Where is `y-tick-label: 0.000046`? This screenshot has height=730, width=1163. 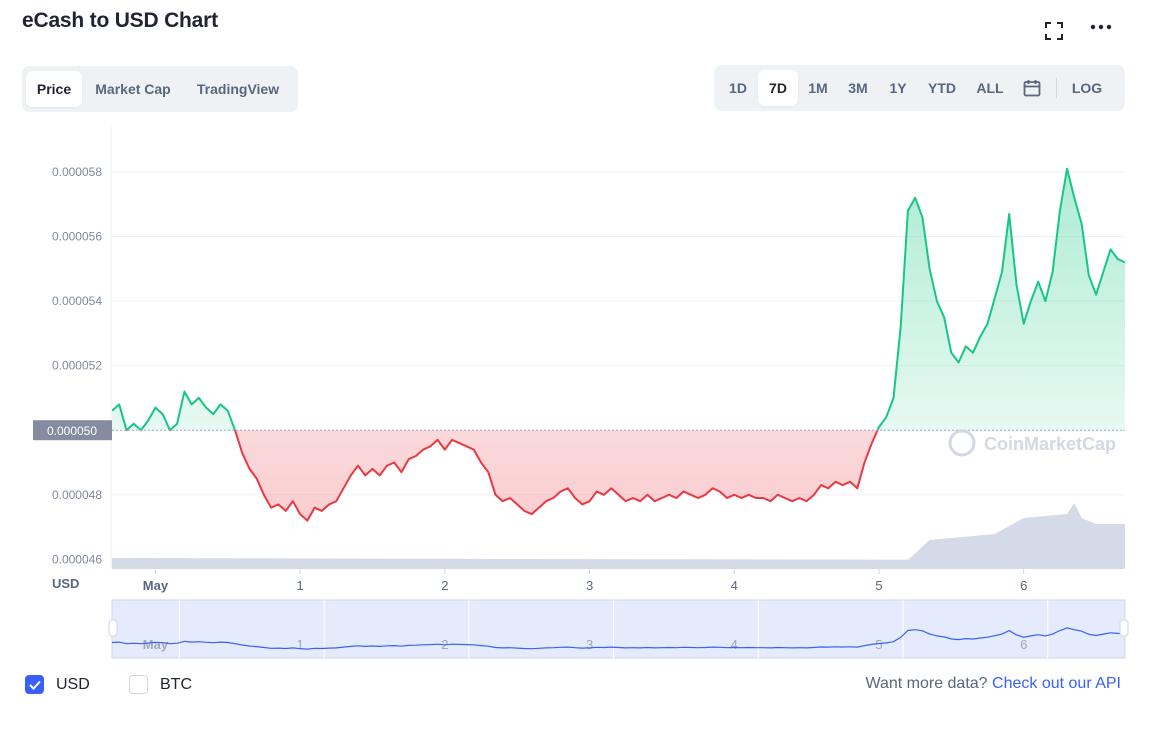
y-tick-label: 0.000046 is located at coordinates (77, 559).